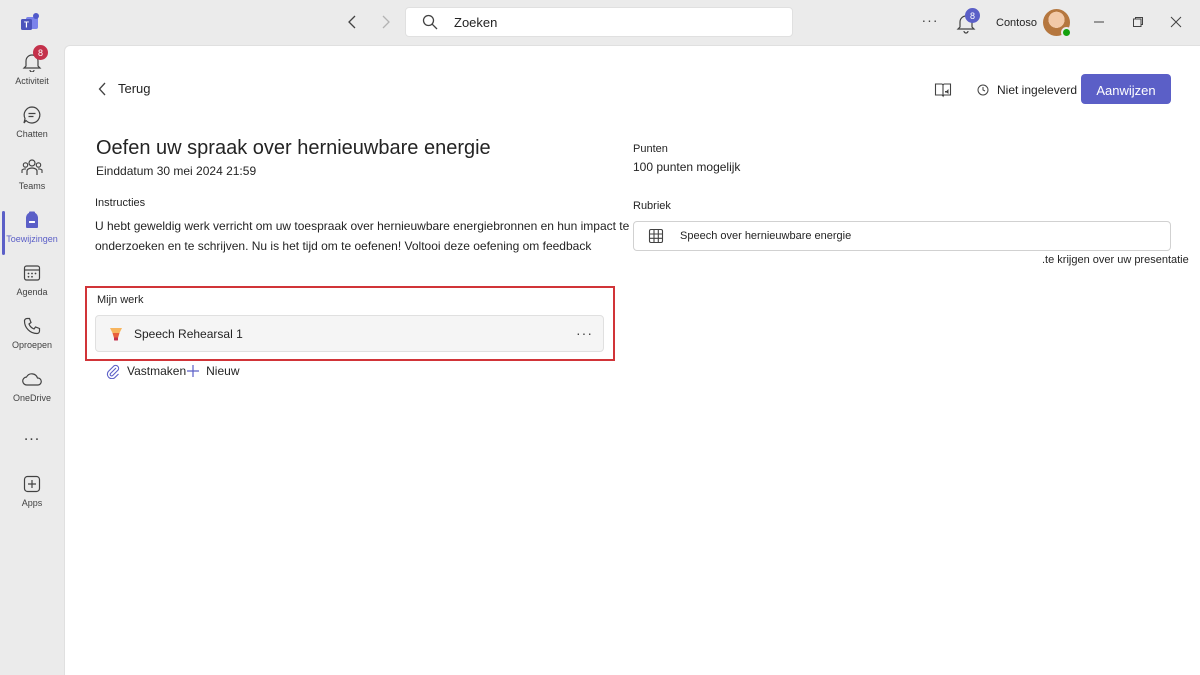 Image resolution: width=1200 pixels, height=675 pixels. I want to click on new-button: Nieuw, so click(213, 371).